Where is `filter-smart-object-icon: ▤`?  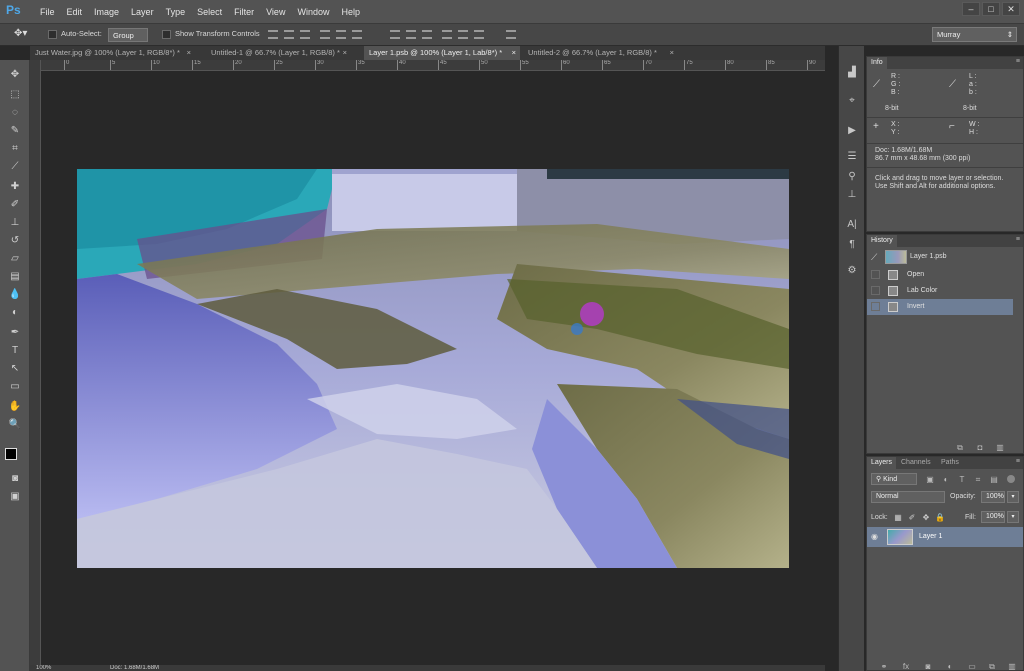
filter-smart-object-icon: ▤ is located at coordinates (994, 479).